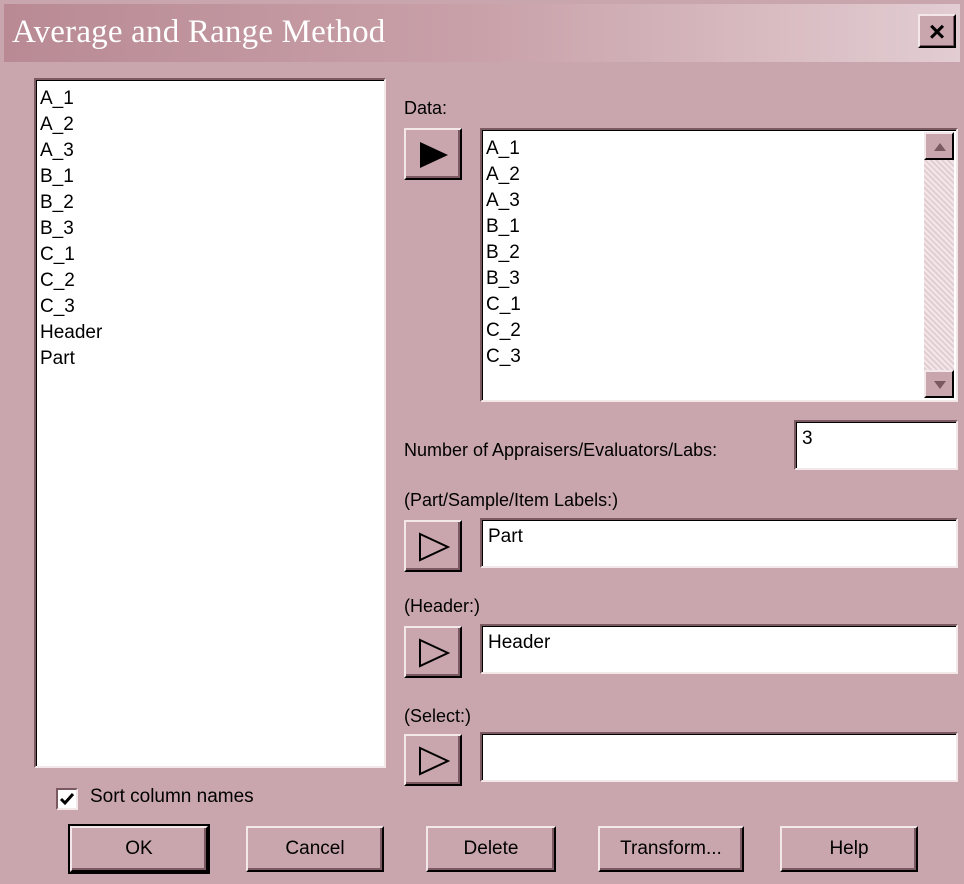  I want to click on variable-list-item: A_3, so click(210, 151).